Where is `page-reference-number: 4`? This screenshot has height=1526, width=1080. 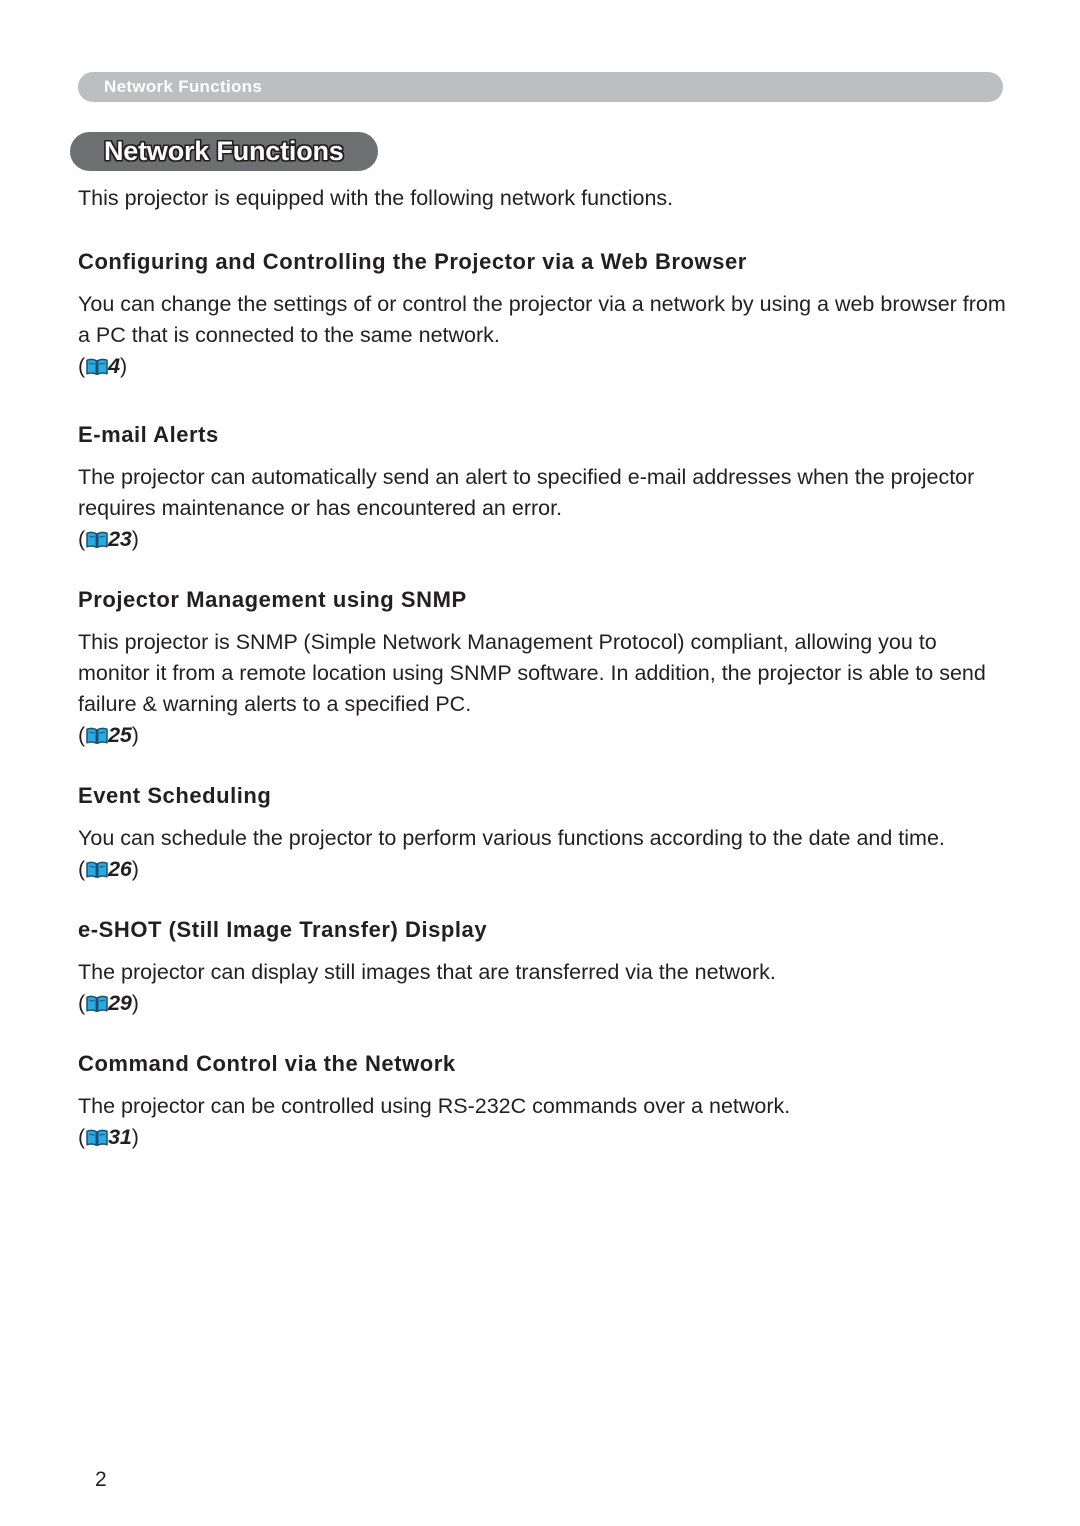
page-reference-number: 4 is located at coordinates (114, 366).